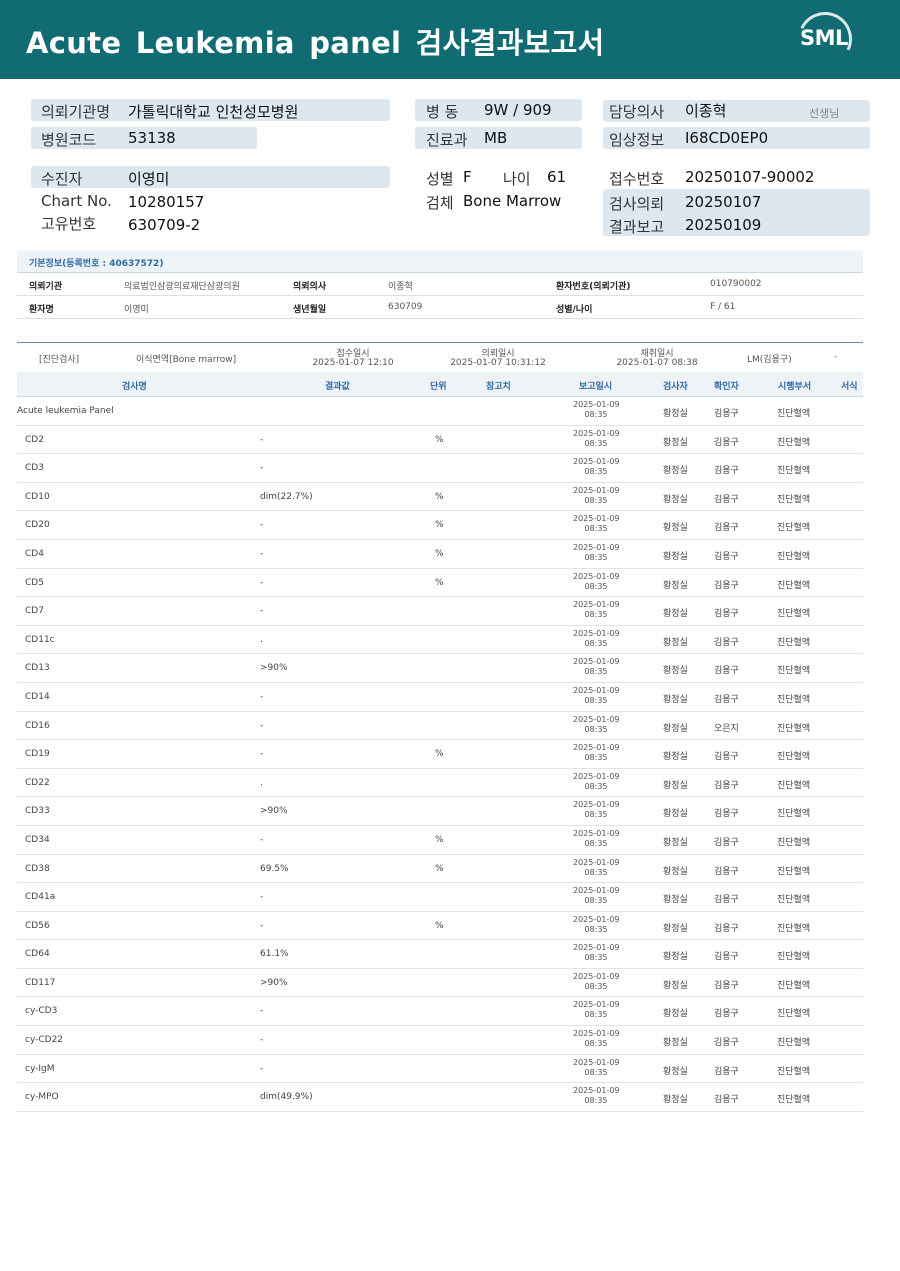  Describe the element at coordinates (440, 203) in the screenshot. I see `specimen-label: 검체` at that location.